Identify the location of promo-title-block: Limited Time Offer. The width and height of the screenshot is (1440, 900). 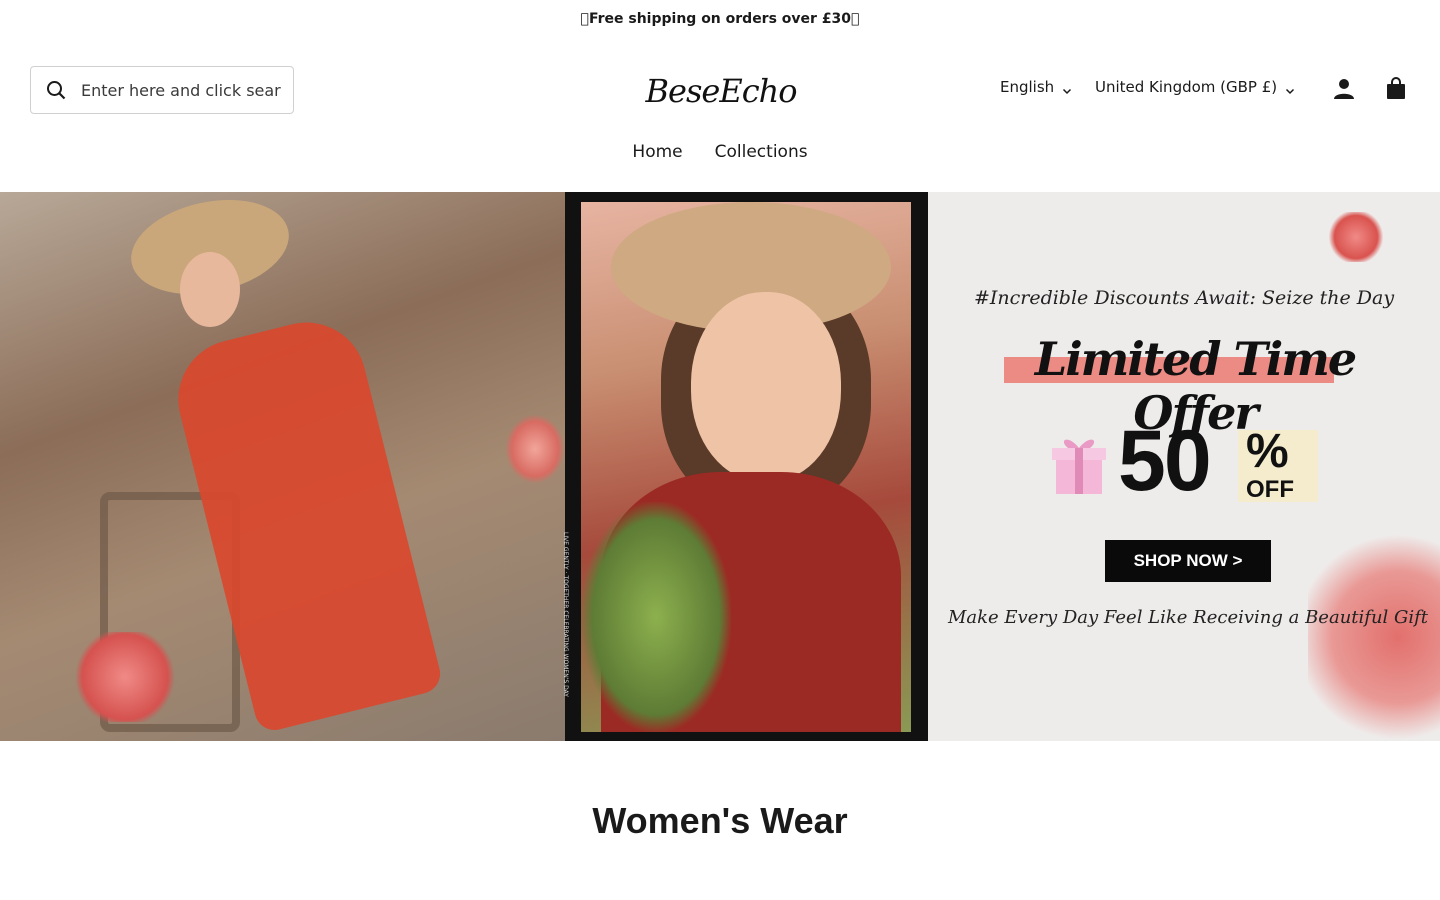
(1195, 386).